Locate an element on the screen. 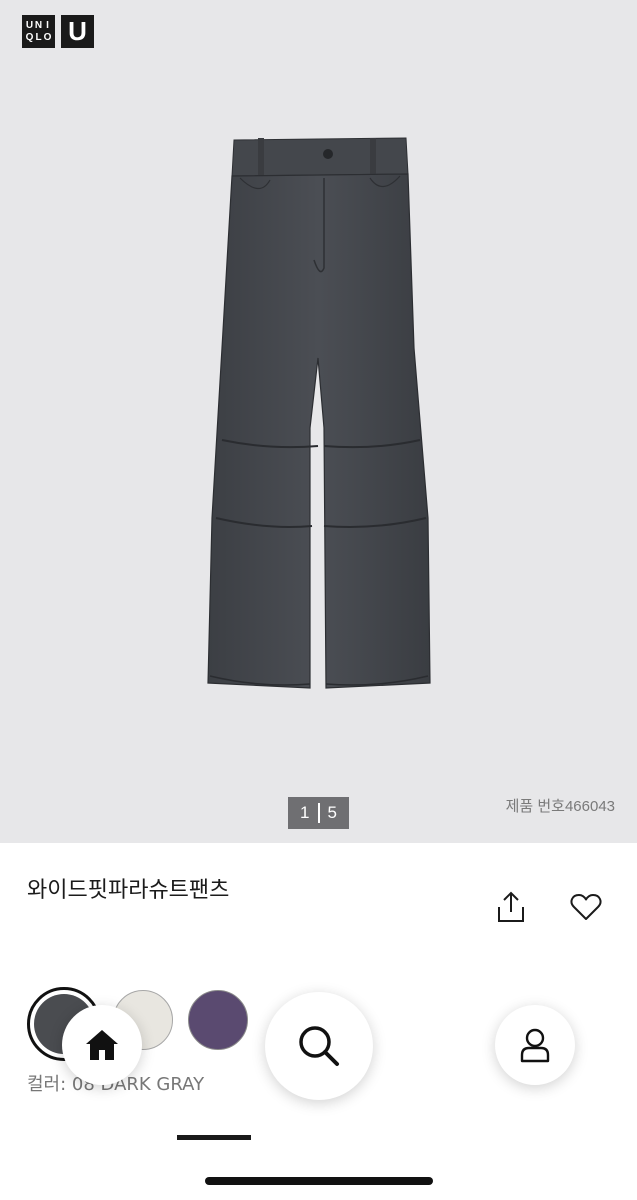  uniqlo-wordmark: U N I Q L O is located at coordinates (38, 31).